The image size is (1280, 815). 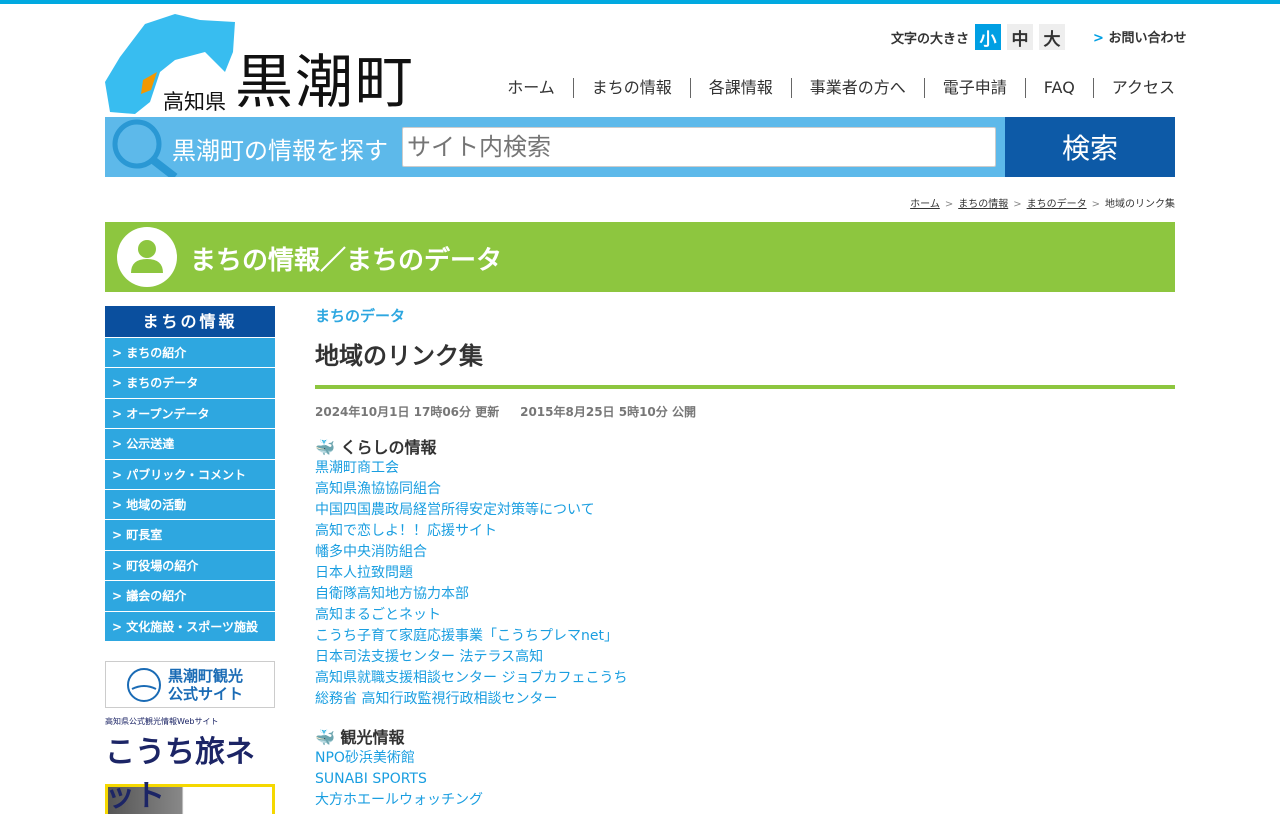 What do you see at coordinates (988, 37) in the screenshot?
I see `font-size-small: 小` at bounding box center [988, 37].